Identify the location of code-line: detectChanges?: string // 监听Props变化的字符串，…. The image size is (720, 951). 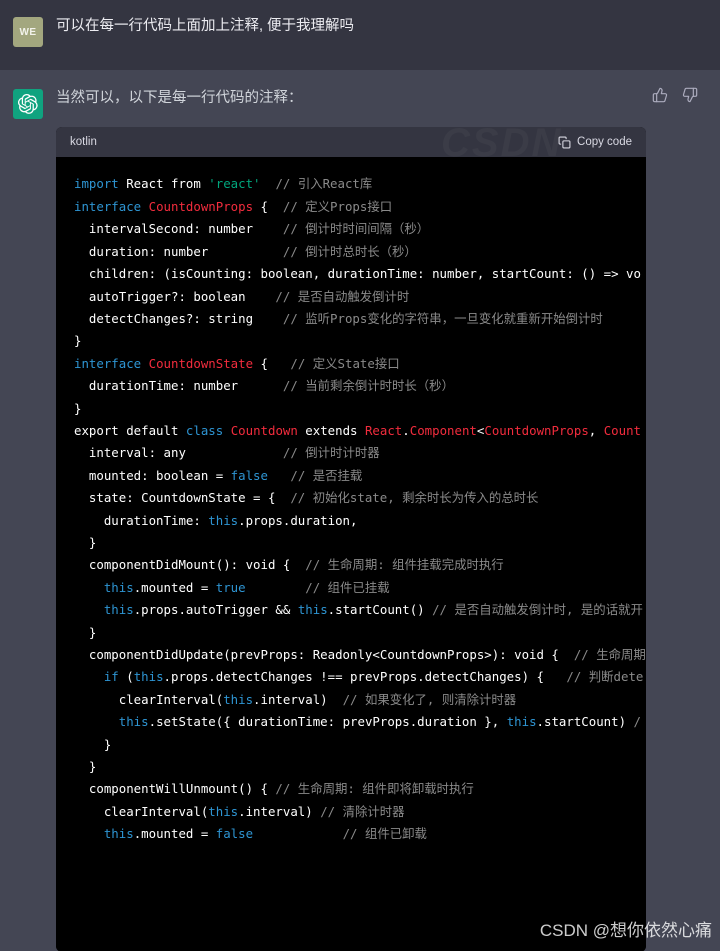
(345, 318).